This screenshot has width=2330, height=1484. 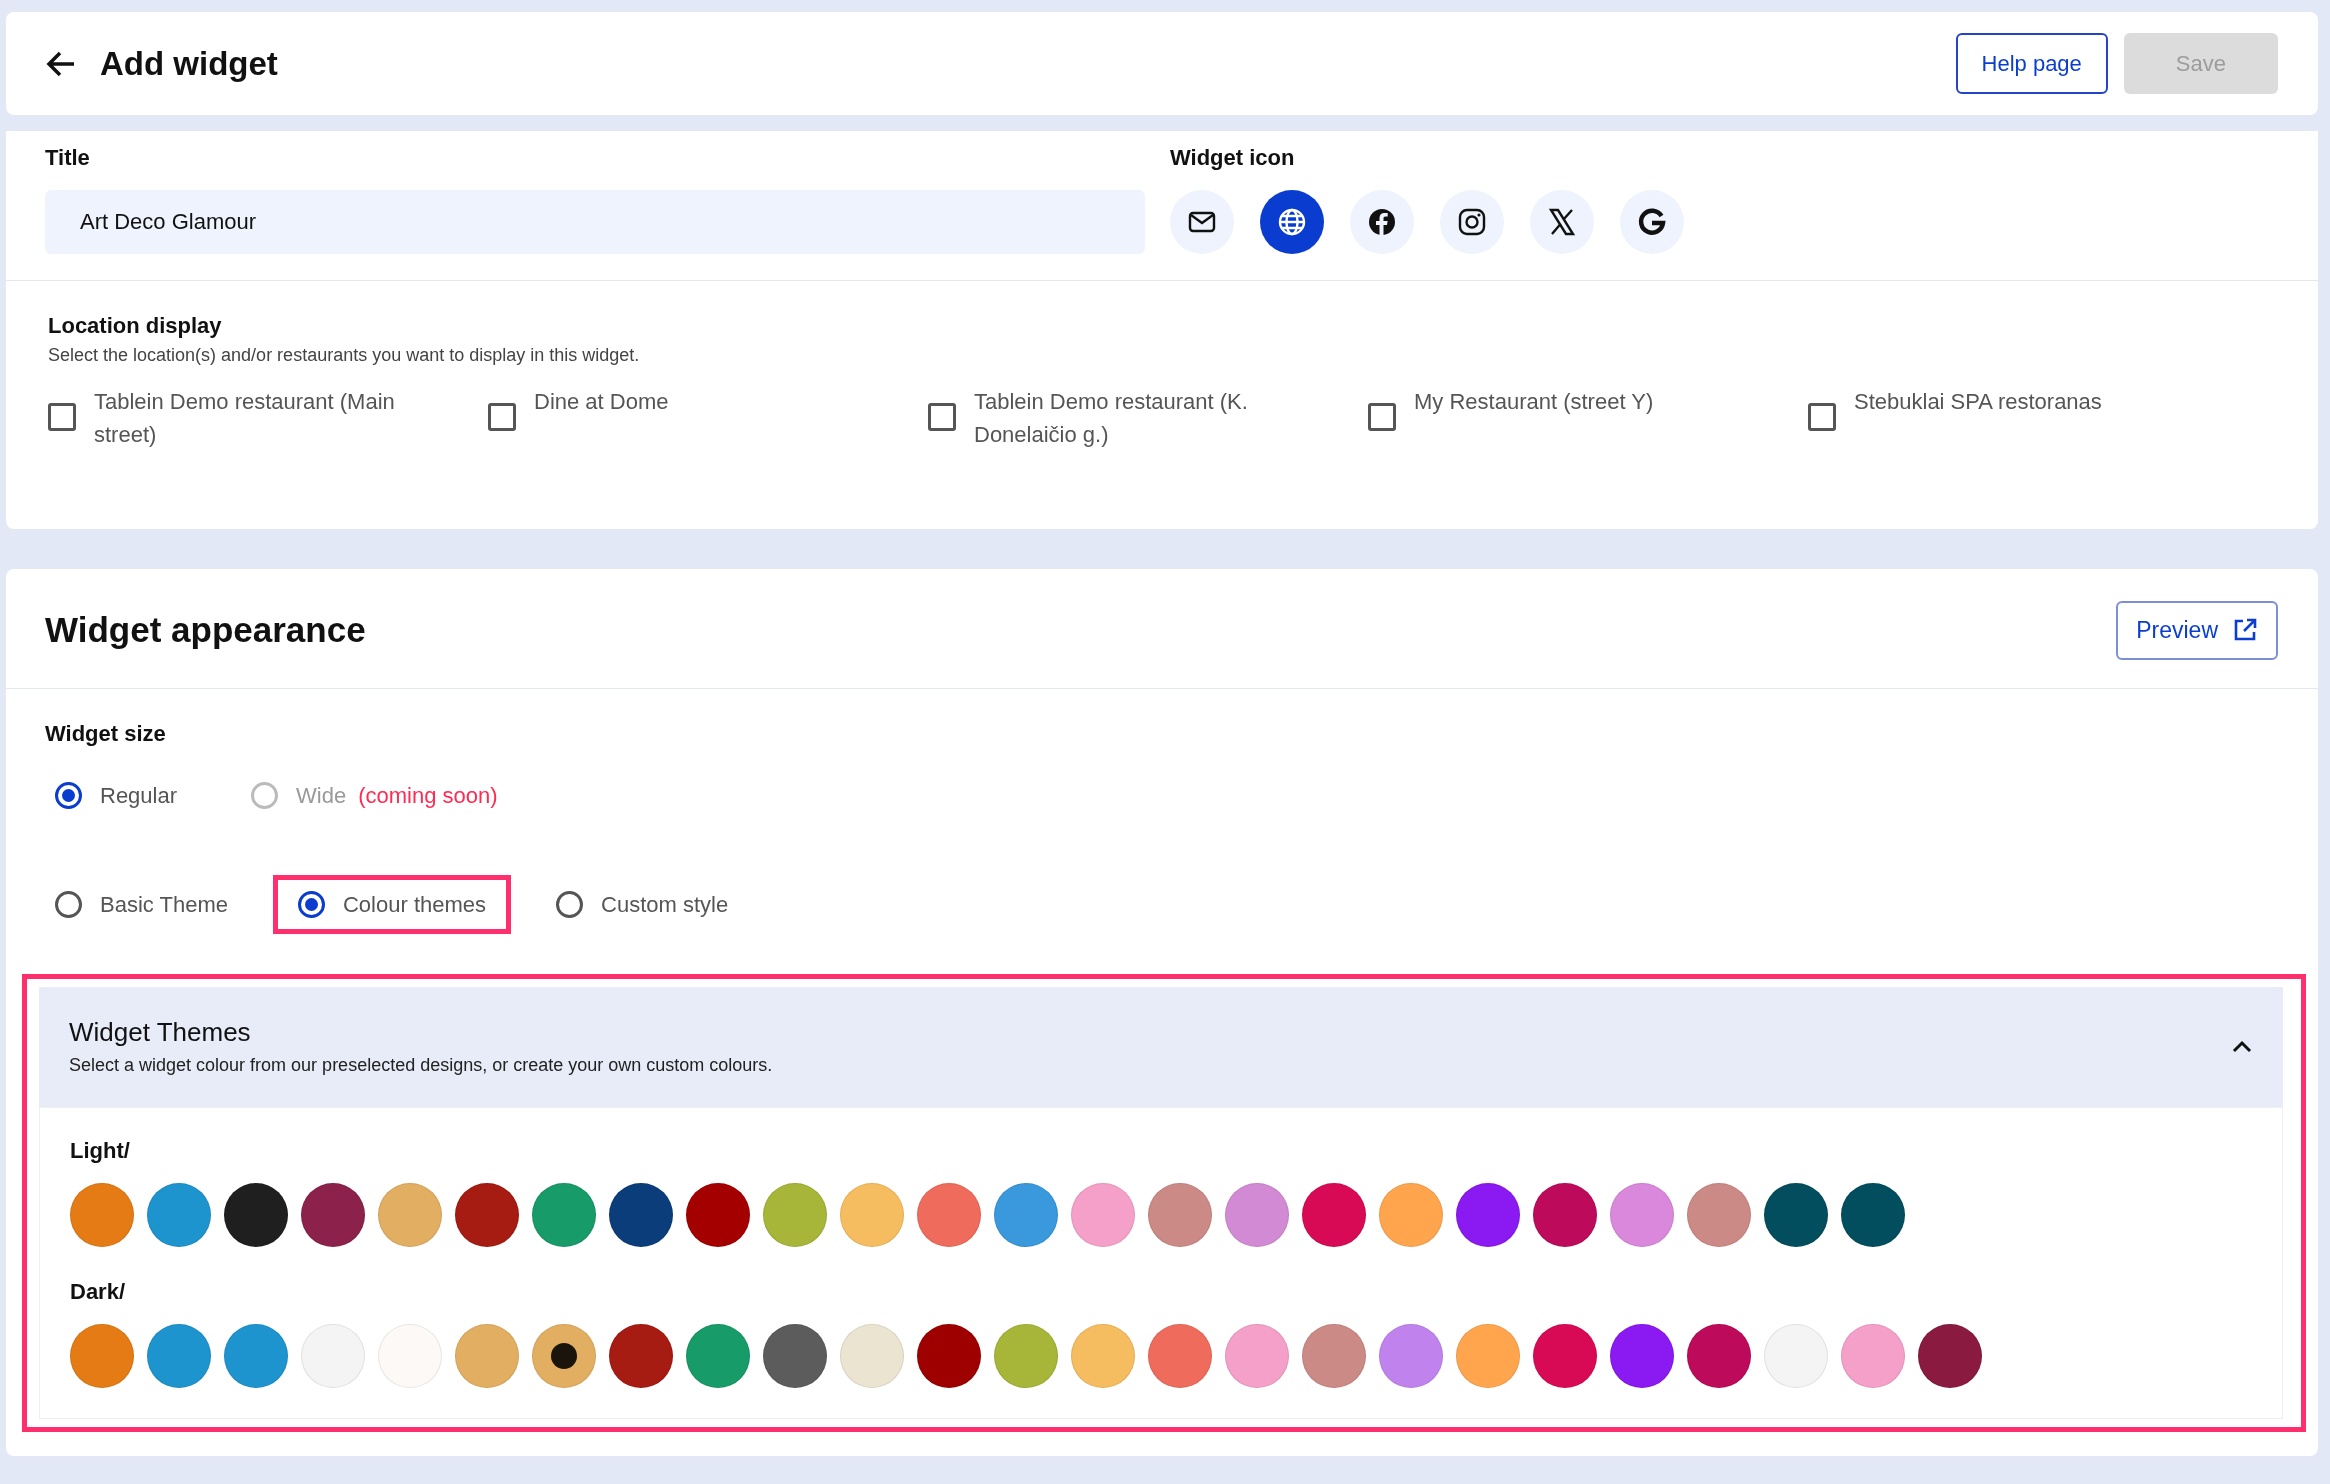 I want to click on widget-icon-label: Widget icon, so click(x=1233, y=158).